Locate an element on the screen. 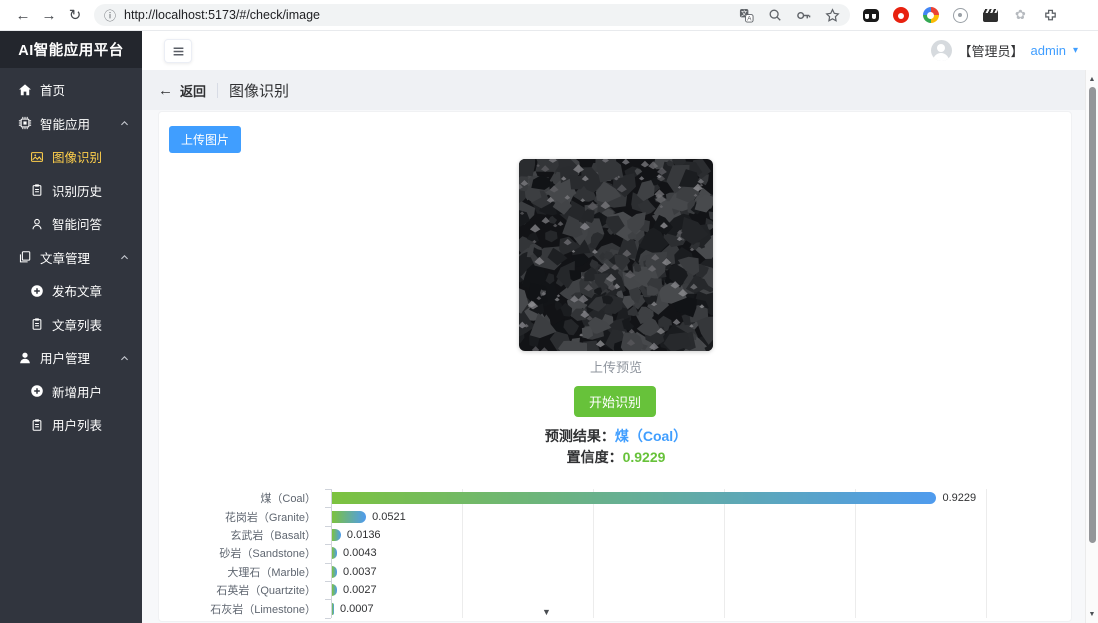 The height and width of the screenshot is (623, 1098). user-box: 【管理员】 admin ▾ is located at coordinates (1004, 50).